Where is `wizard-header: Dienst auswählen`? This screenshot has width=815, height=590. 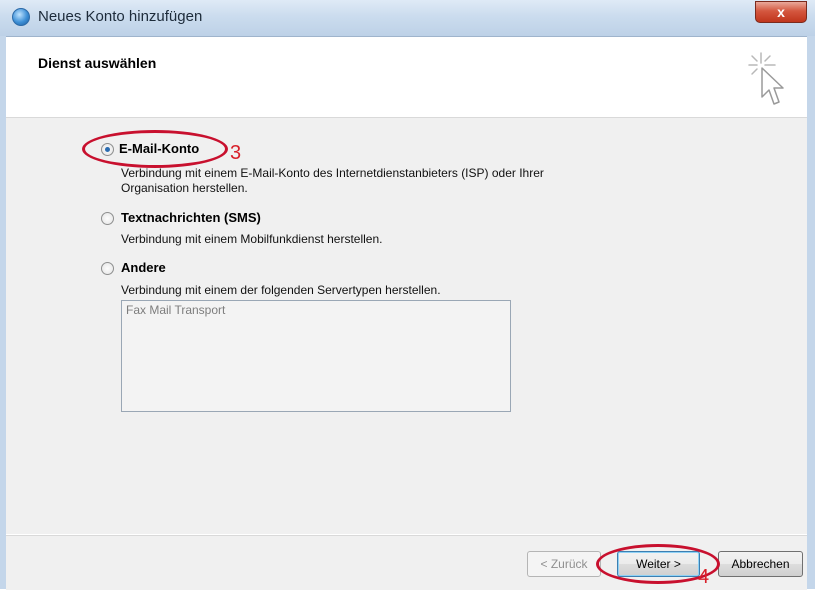 wizard-header: Dienst auswählen is located at coordinates (406, 77).